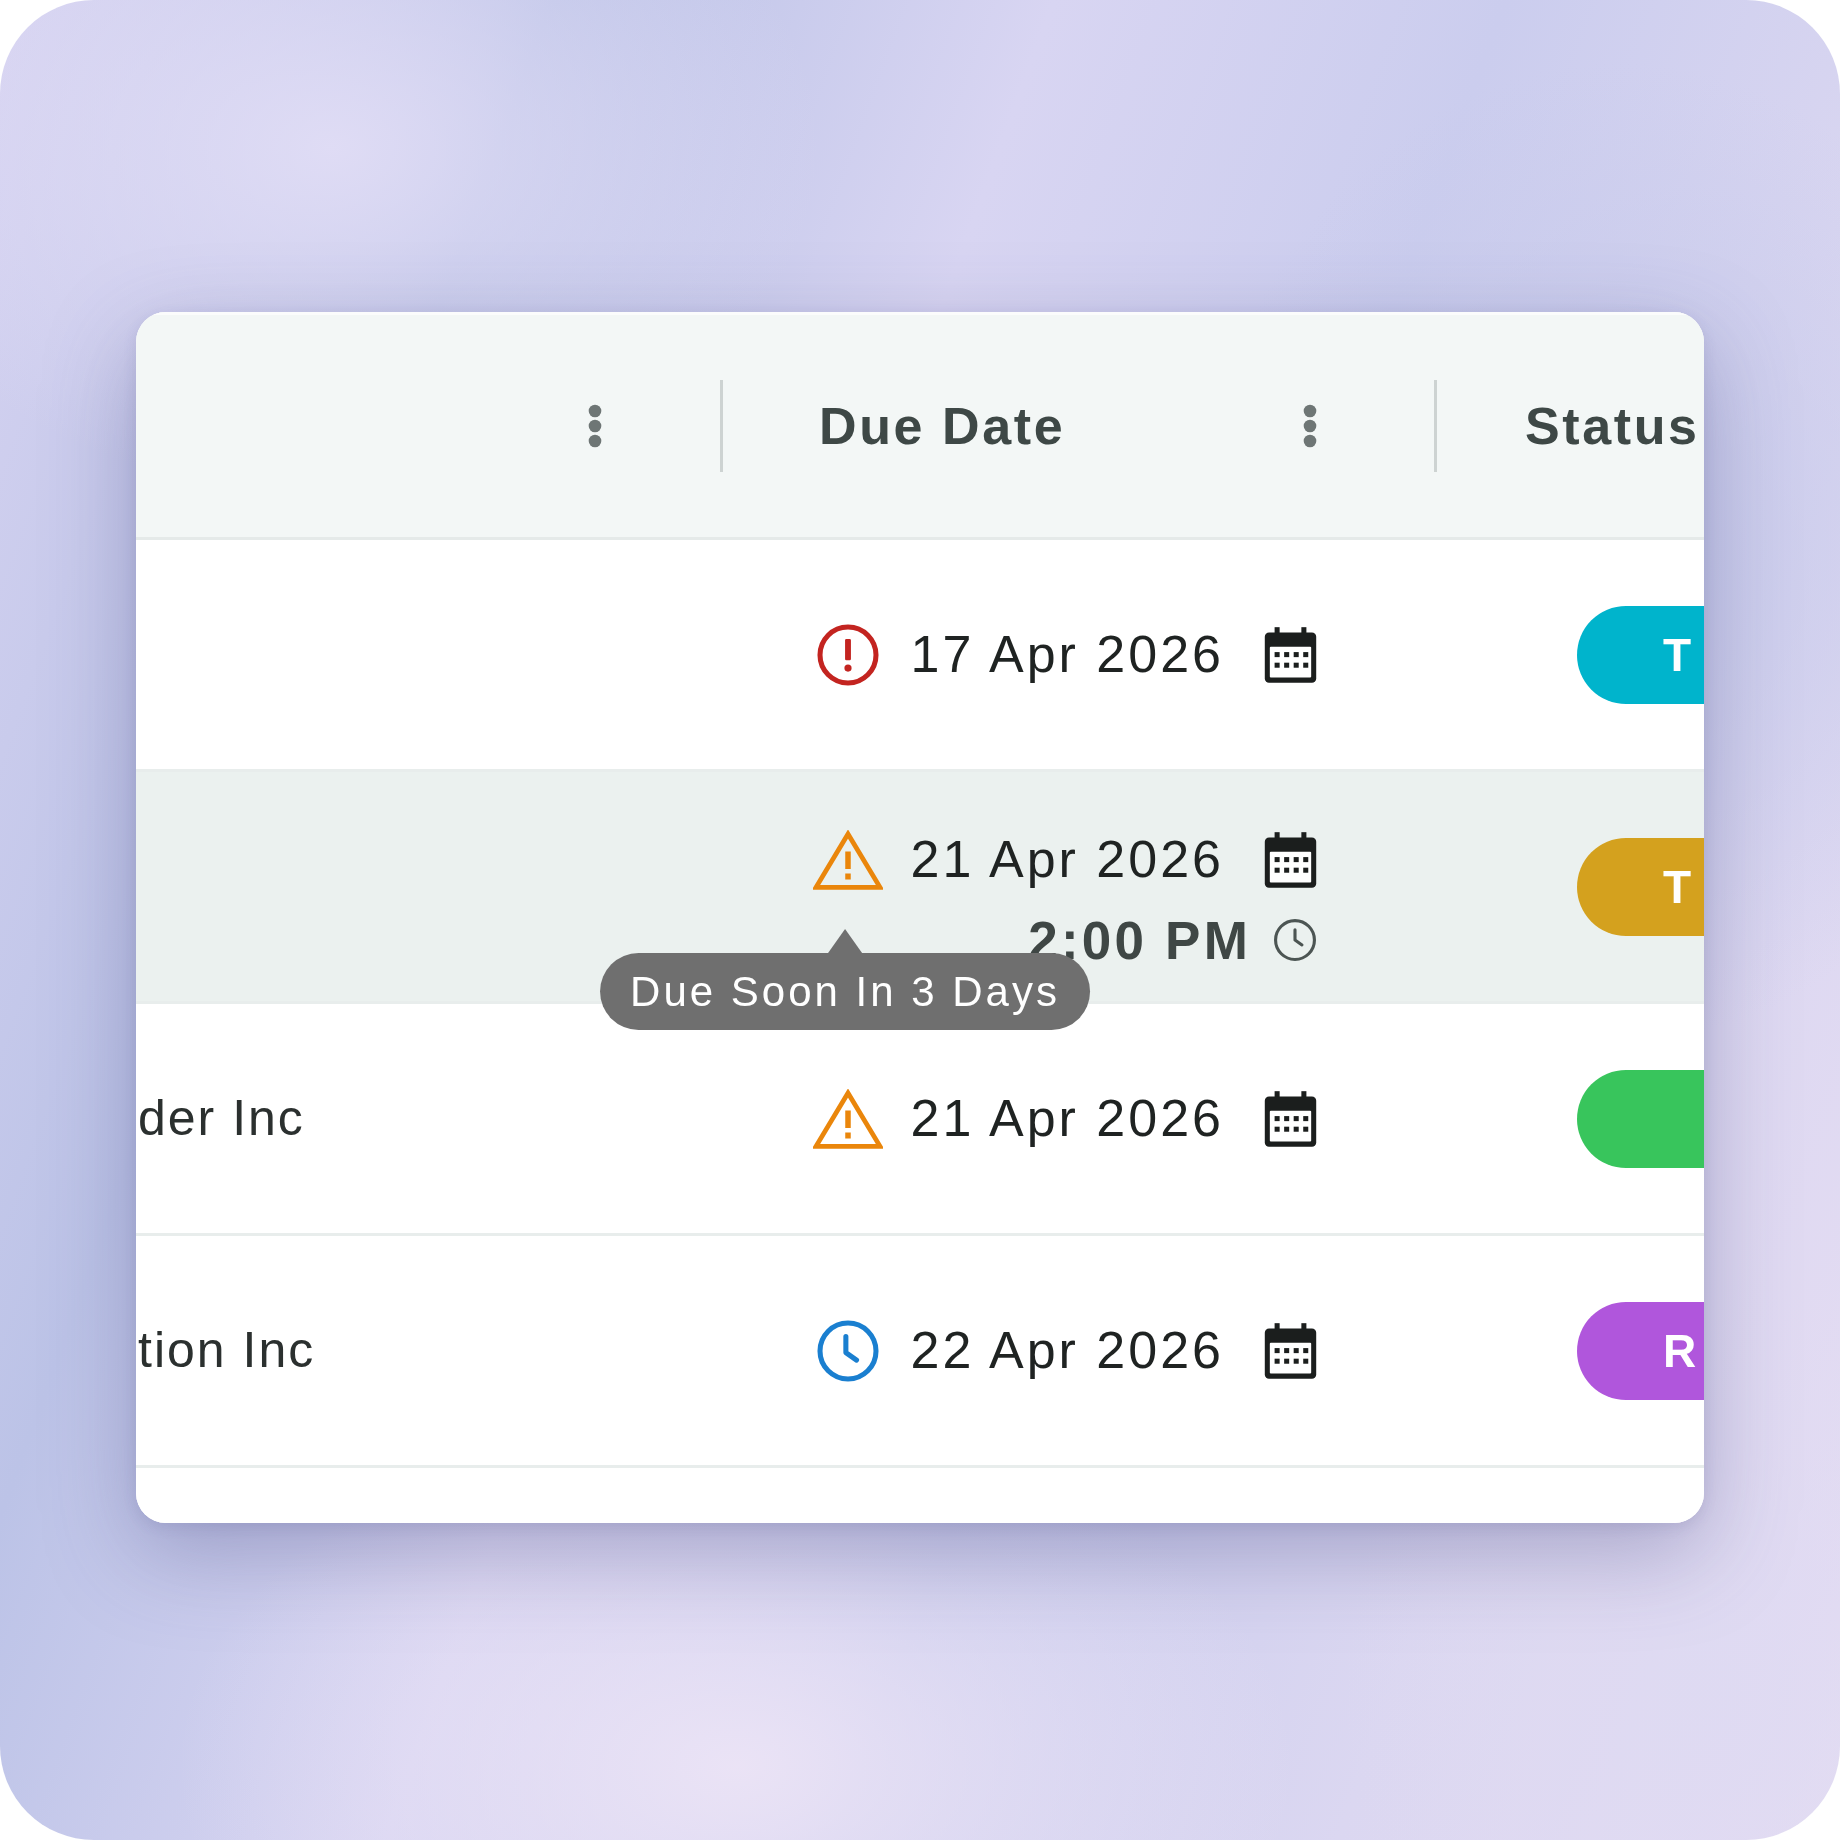 The height and width of the screenshot is (1840, 1840). I want to click on table-row: tion Inc 22 Apr 2026 R, so click(920, 1352).